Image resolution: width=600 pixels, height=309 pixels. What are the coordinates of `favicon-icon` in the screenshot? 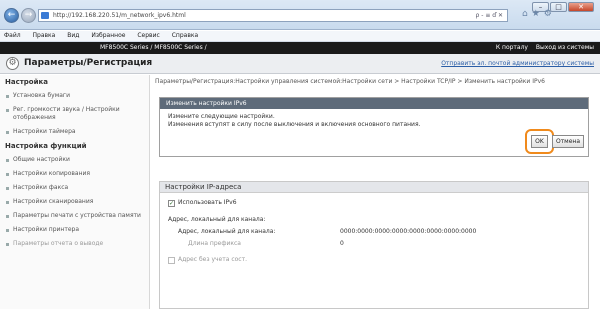 It's located at (45, 15).